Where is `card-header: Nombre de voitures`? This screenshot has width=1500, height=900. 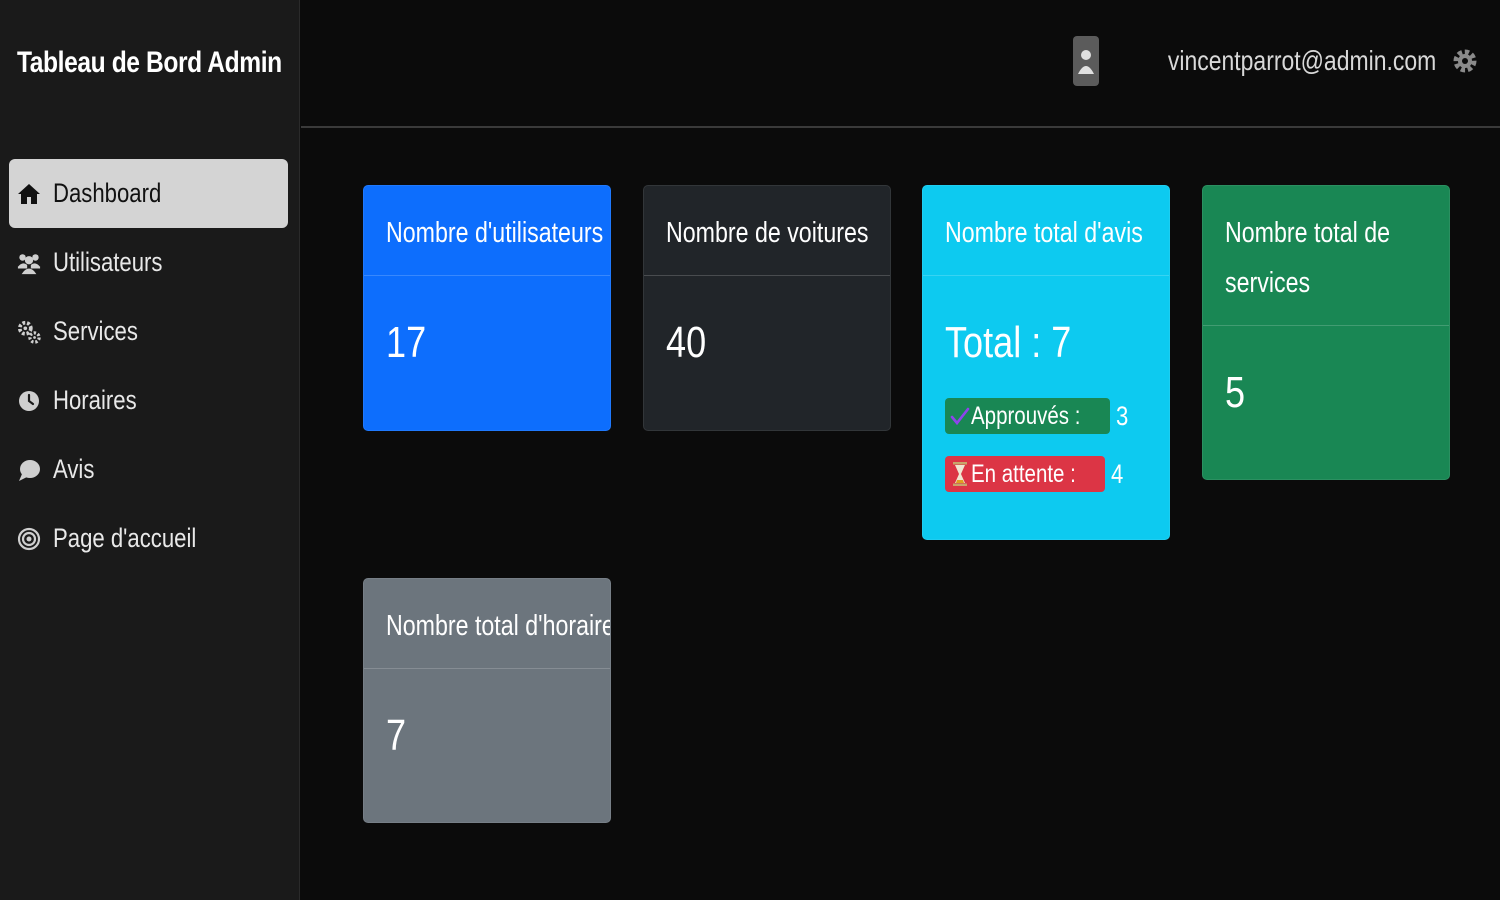 card-header: Nombre de voitures is located at coordinates (767, 231).